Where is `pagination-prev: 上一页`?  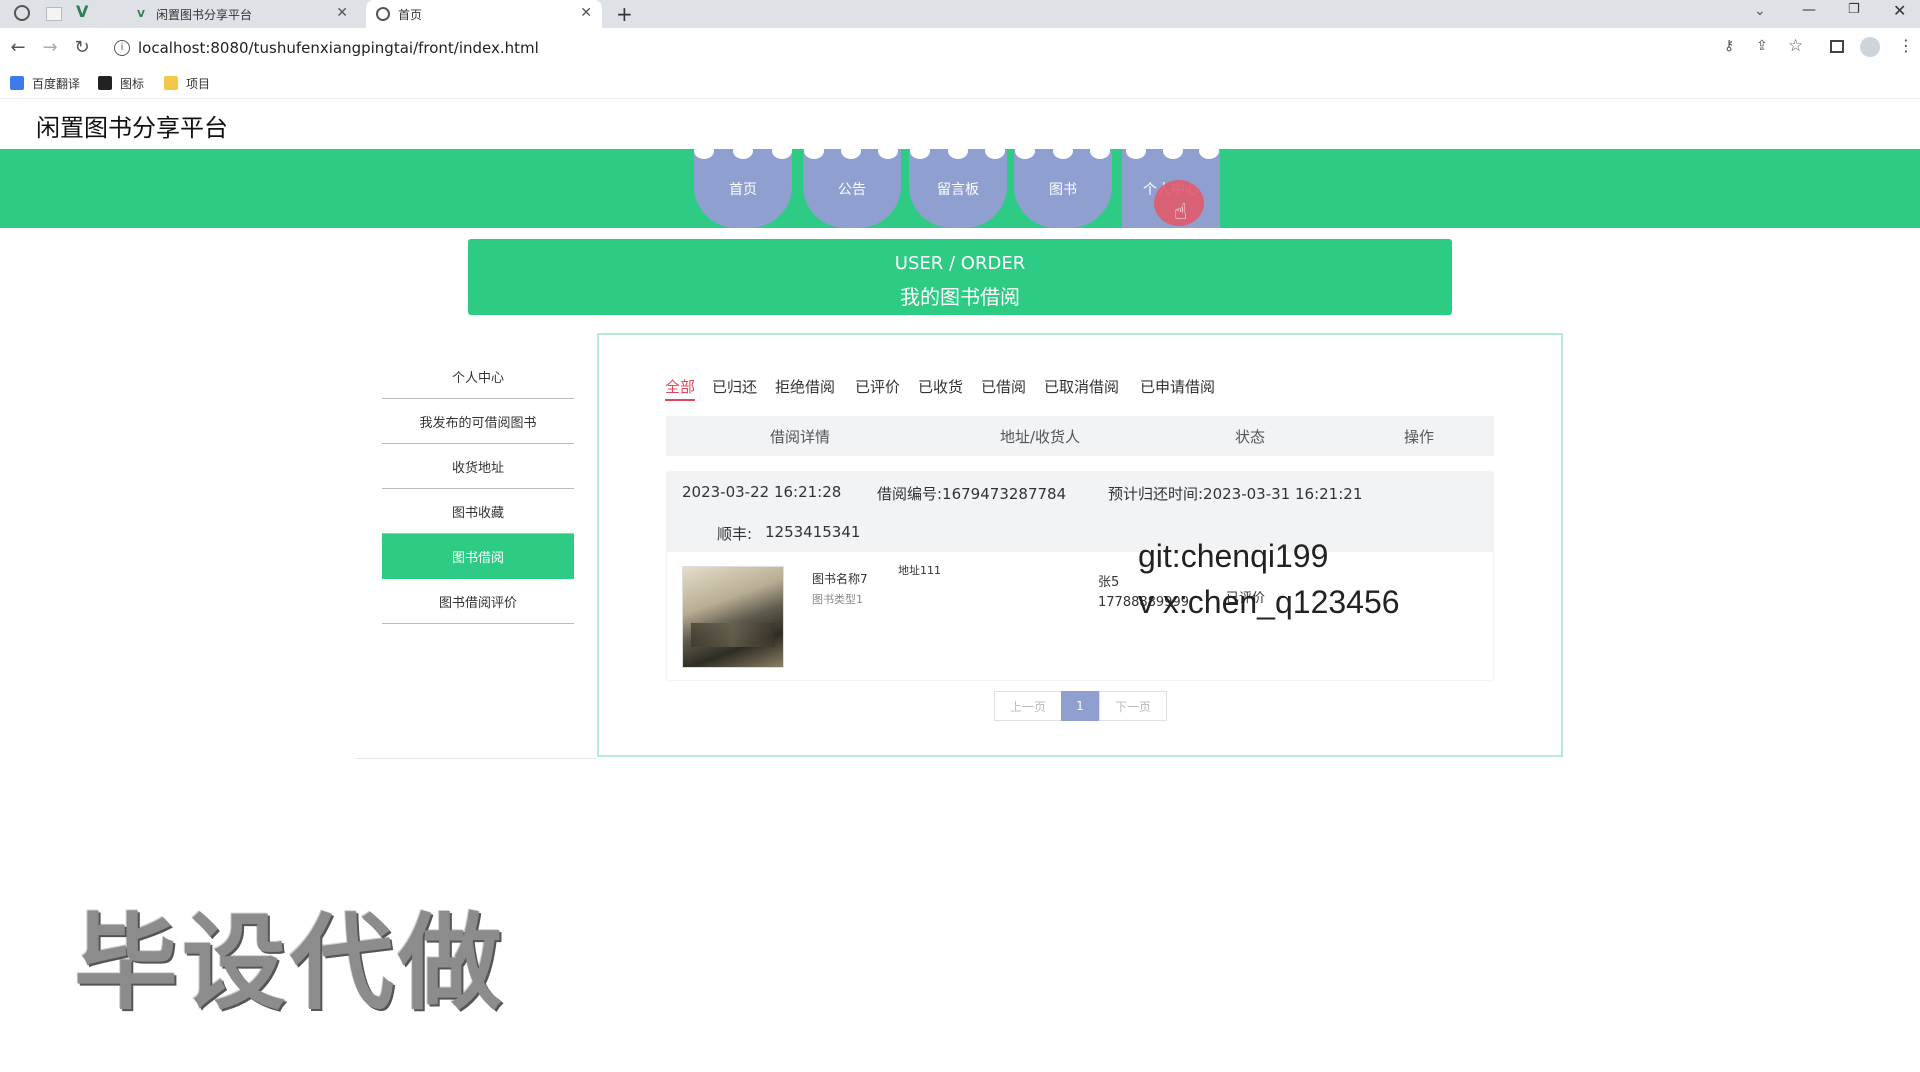
pagination-prev: 上一页 is located at coordinates (1028, 706).